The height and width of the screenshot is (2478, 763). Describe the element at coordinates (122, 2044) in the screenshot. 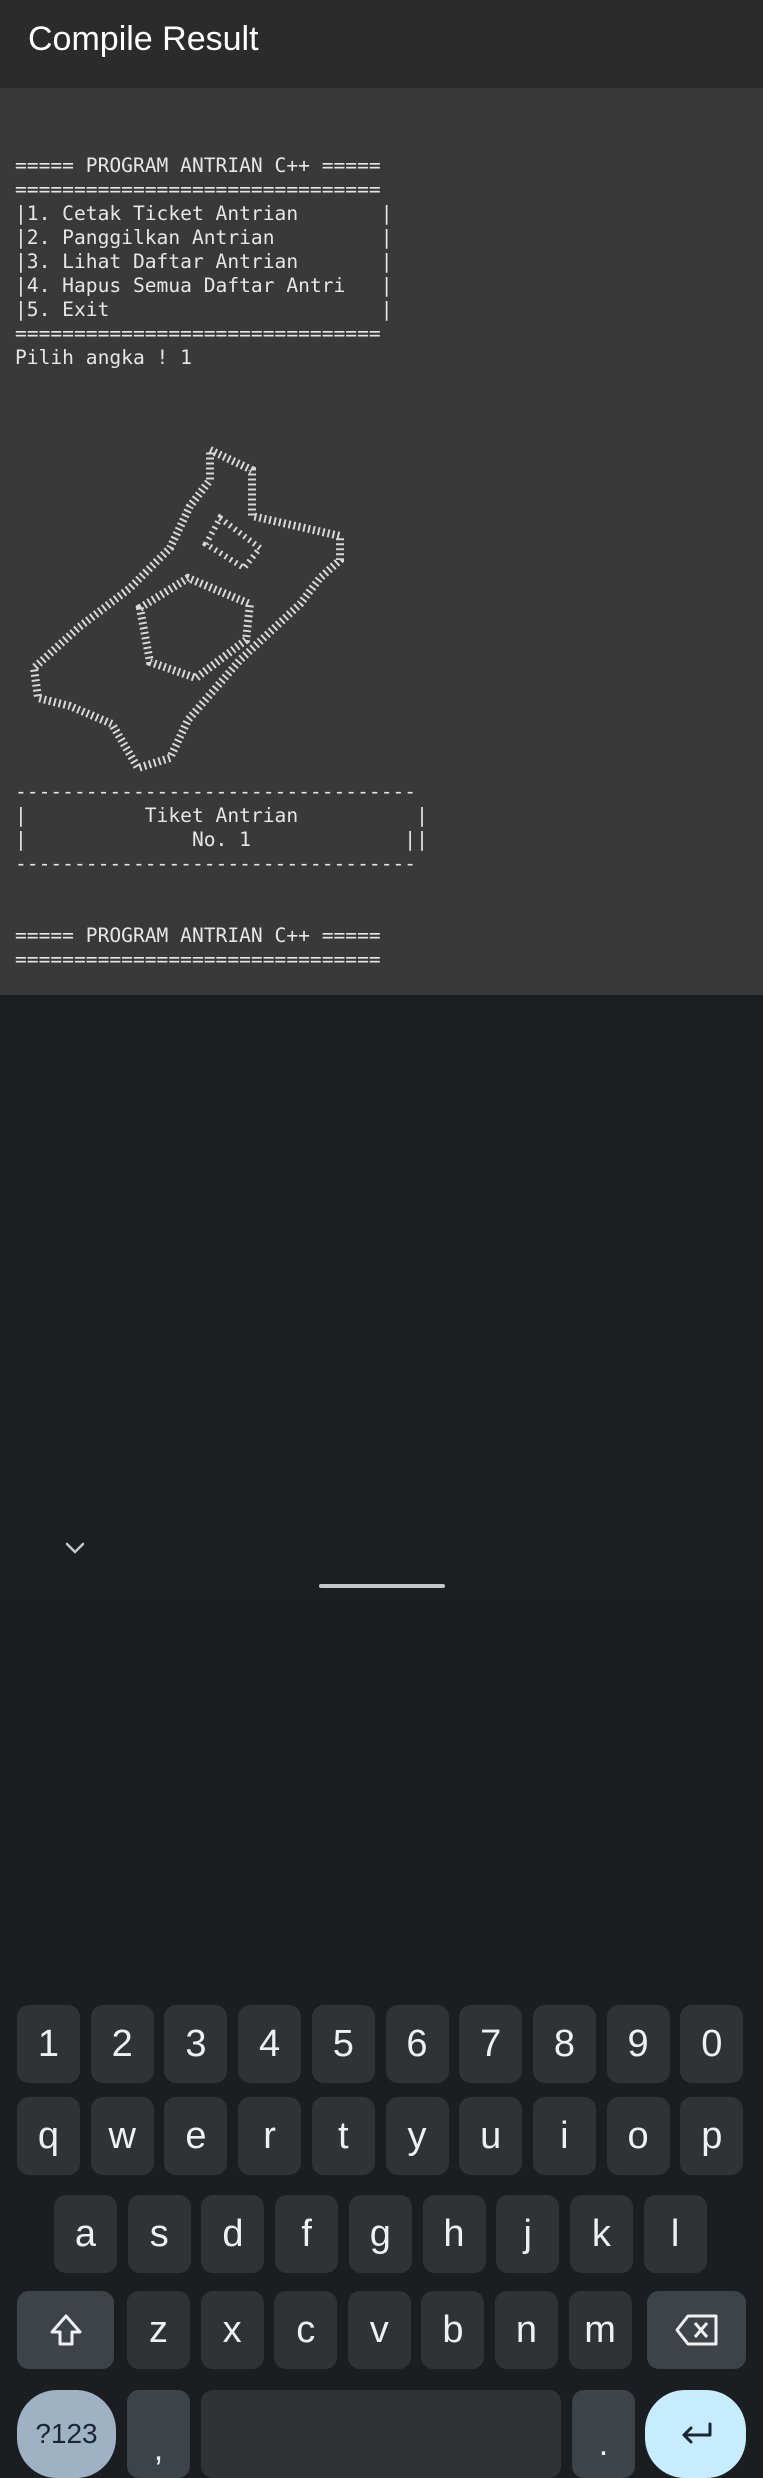

I see `key-2: 2` at that location.